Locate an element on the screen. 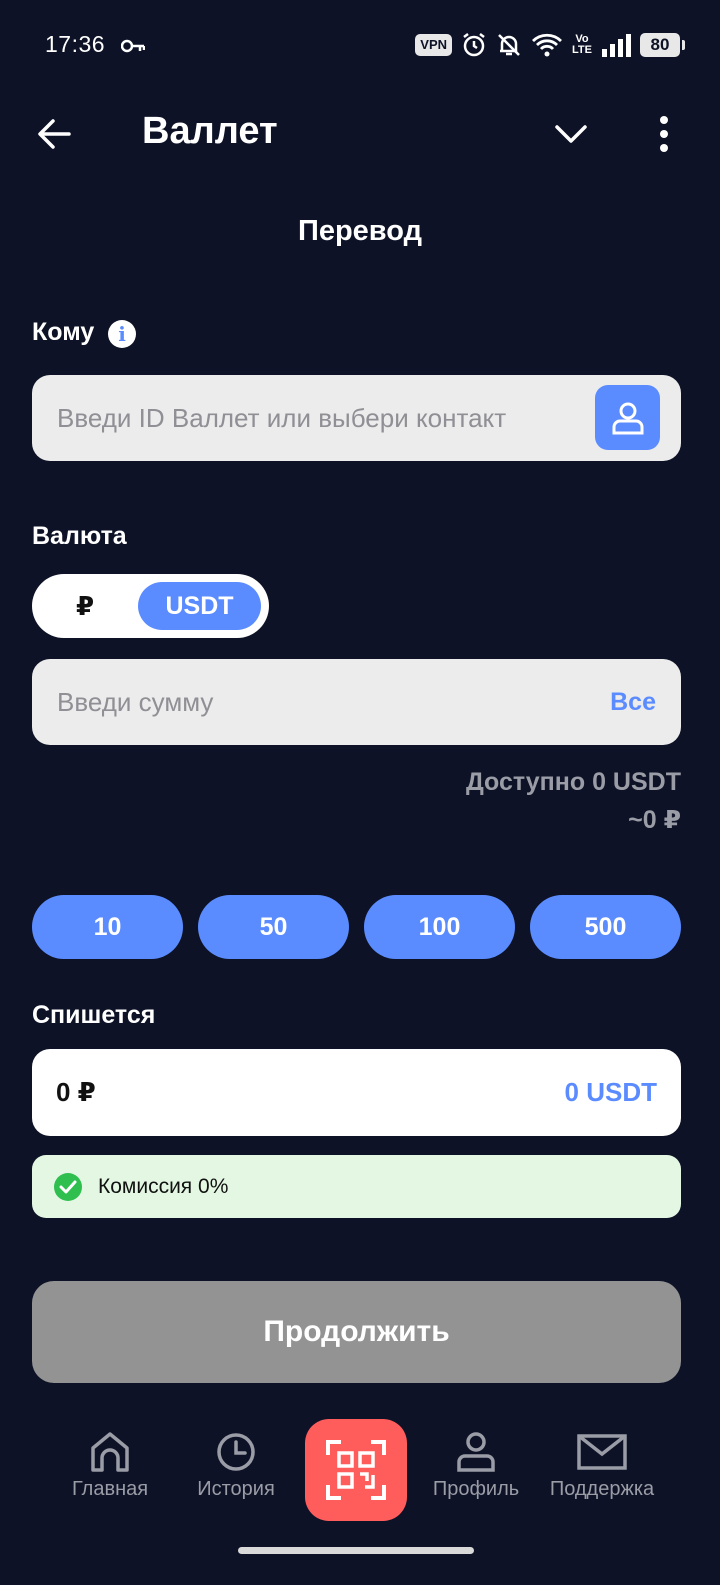  quick-amount-50: 50 is located at coordinates (273, 927).